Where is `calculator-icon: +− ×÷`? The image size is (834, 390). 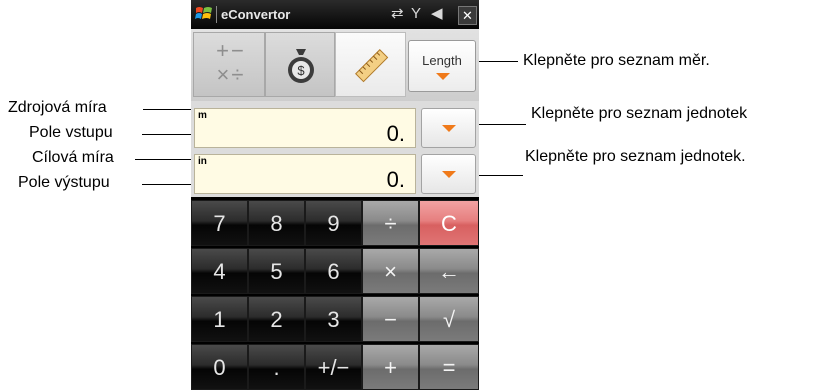 calculator-icon: +− ×÷ is located at coordinates (231, 62).